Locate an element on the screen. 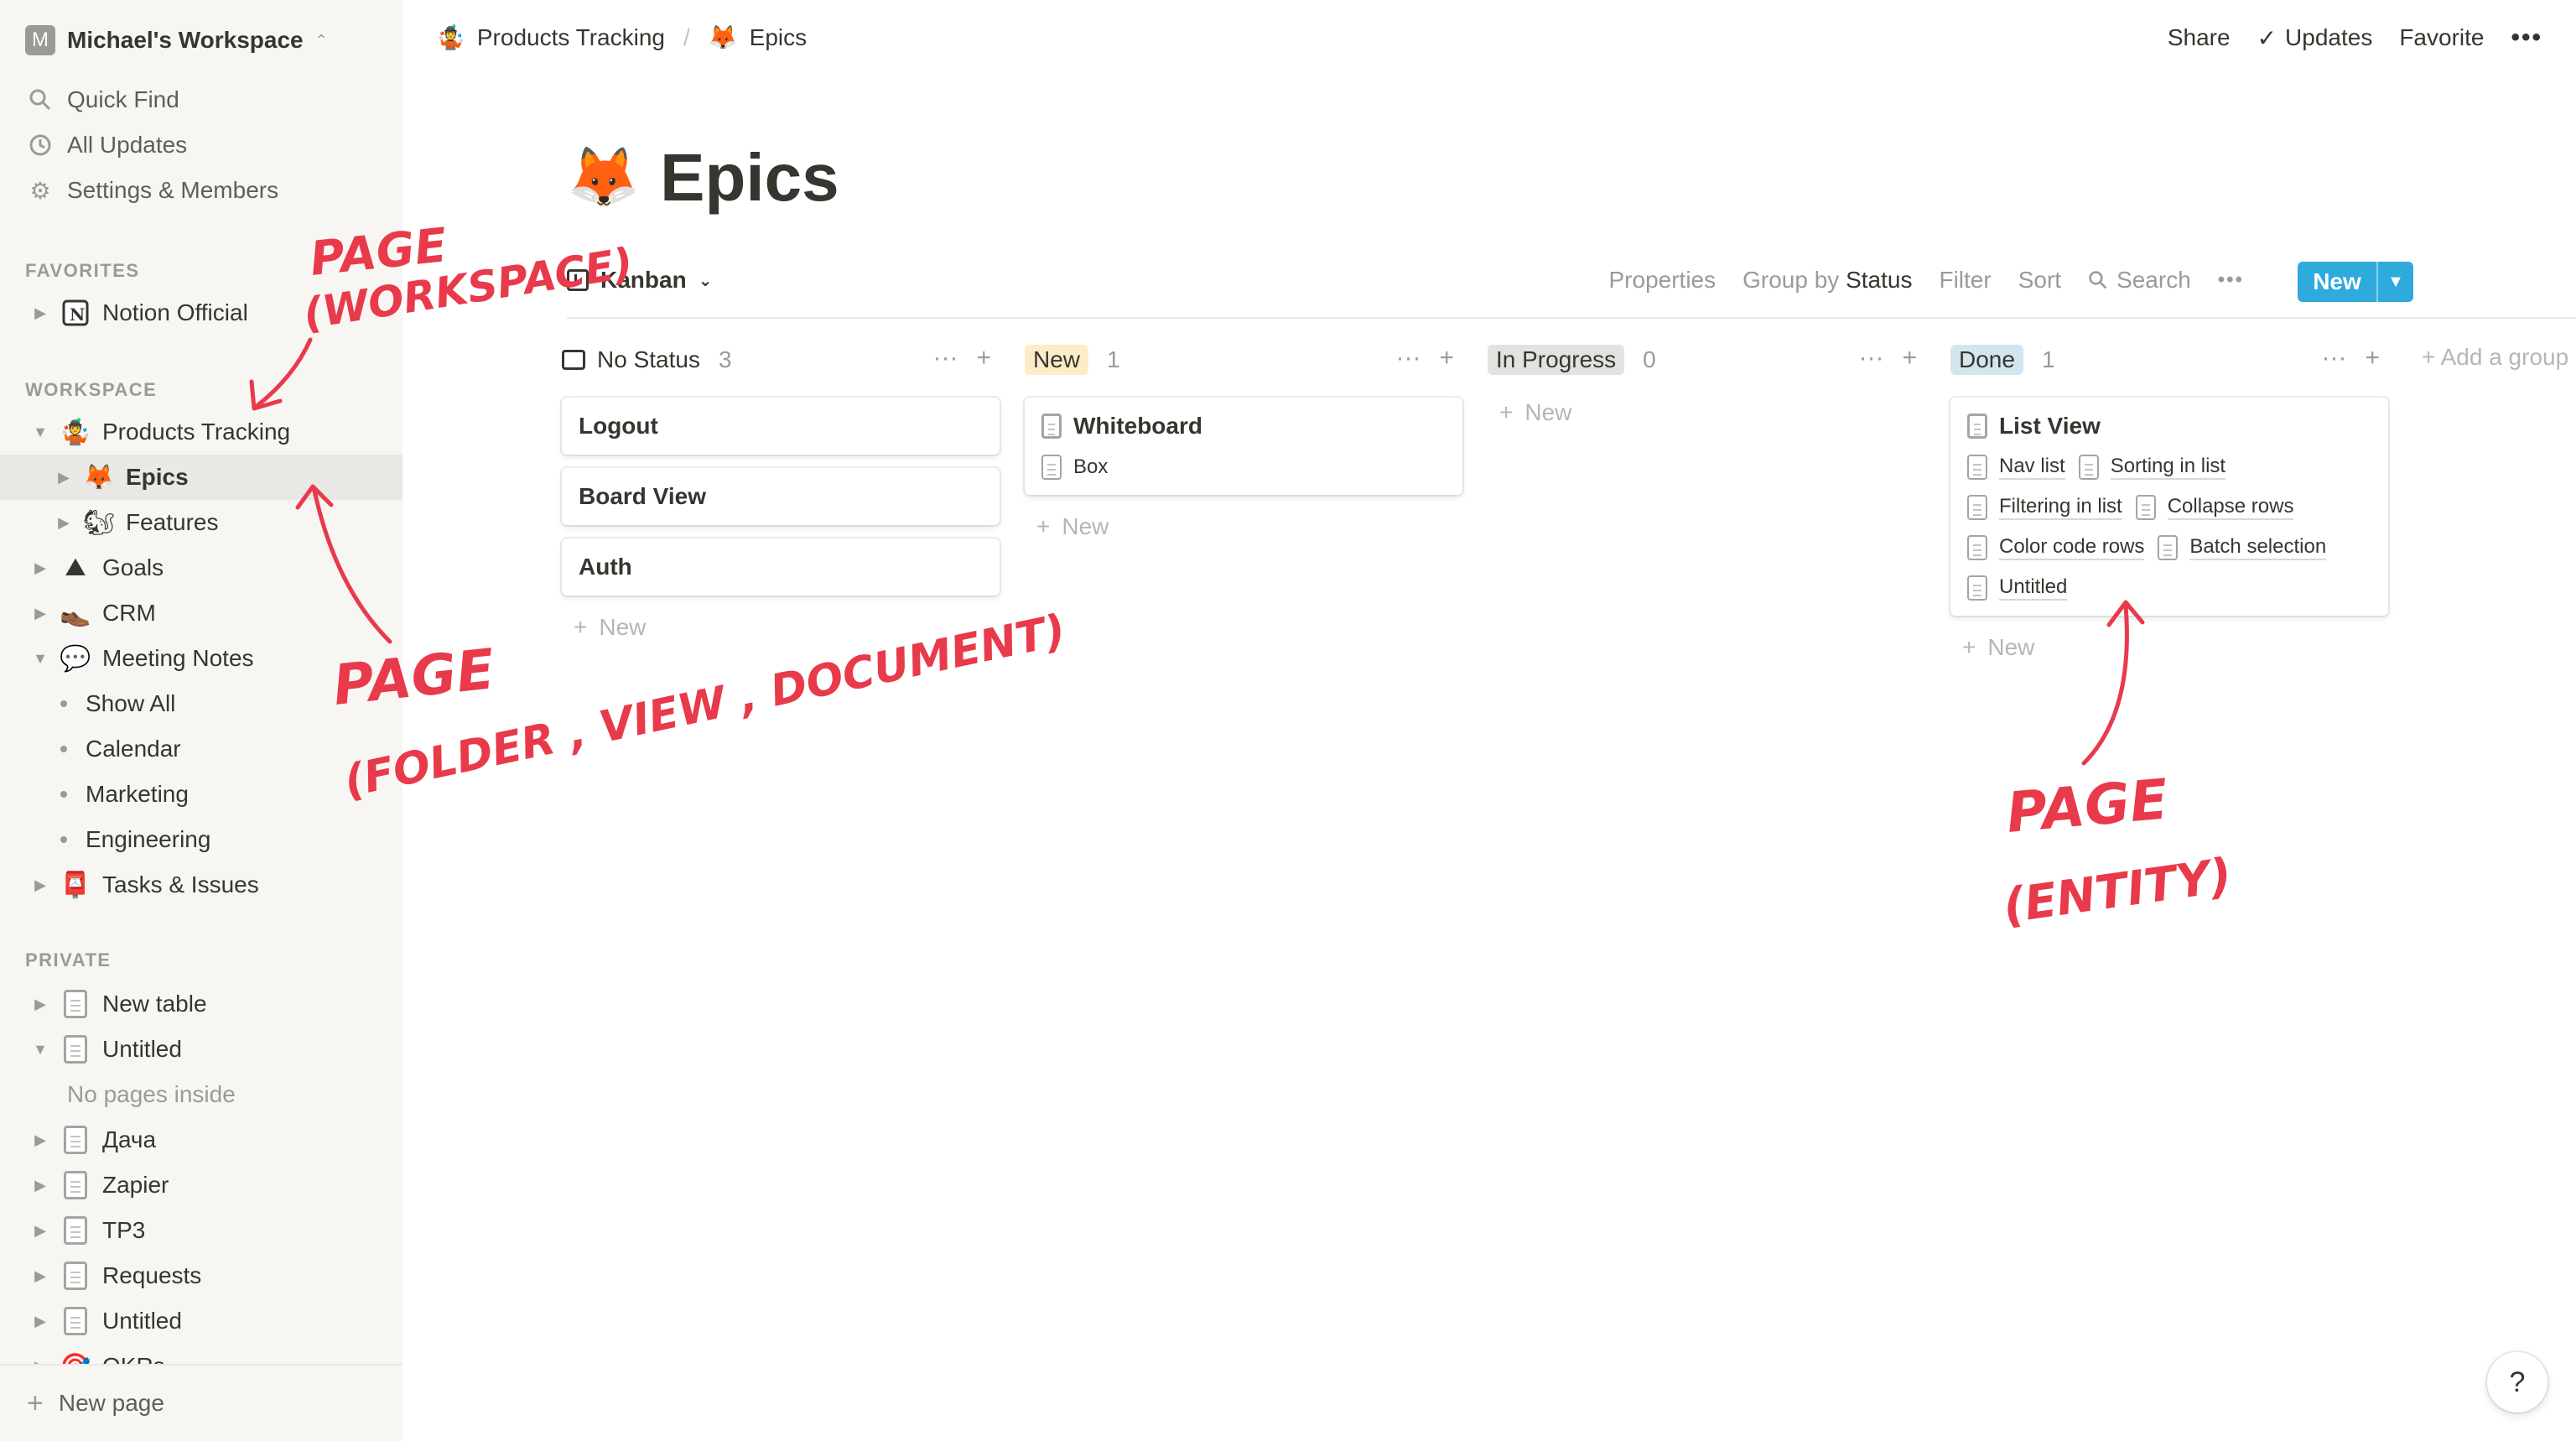 Image resolution: width=2576 pixels, height=1441 pixels. sidebar-item-marketing: Marketing is located at coordinates (201, 794).